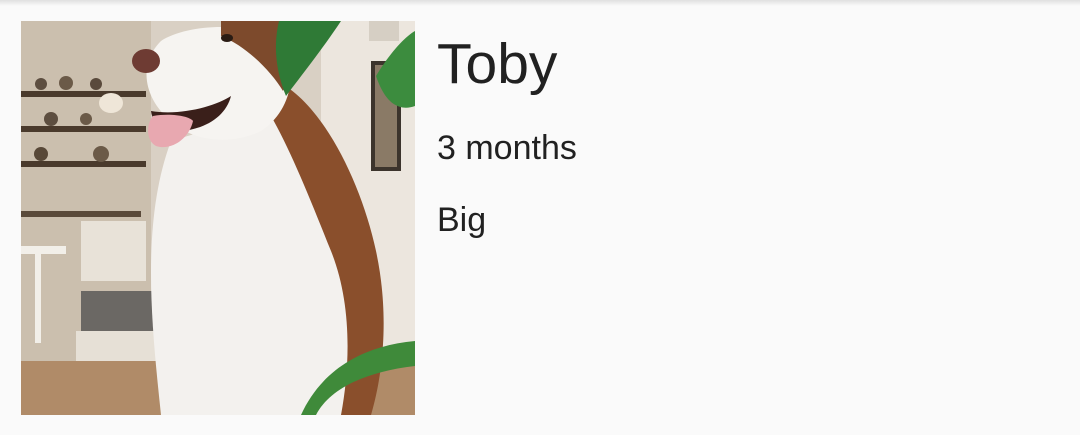 The height and width of the screenshot is (435, 1080). What do you see at coordinates (462, 220) in the screenshot?
I see `pet-size: Big` at bounding box center [462, 220].